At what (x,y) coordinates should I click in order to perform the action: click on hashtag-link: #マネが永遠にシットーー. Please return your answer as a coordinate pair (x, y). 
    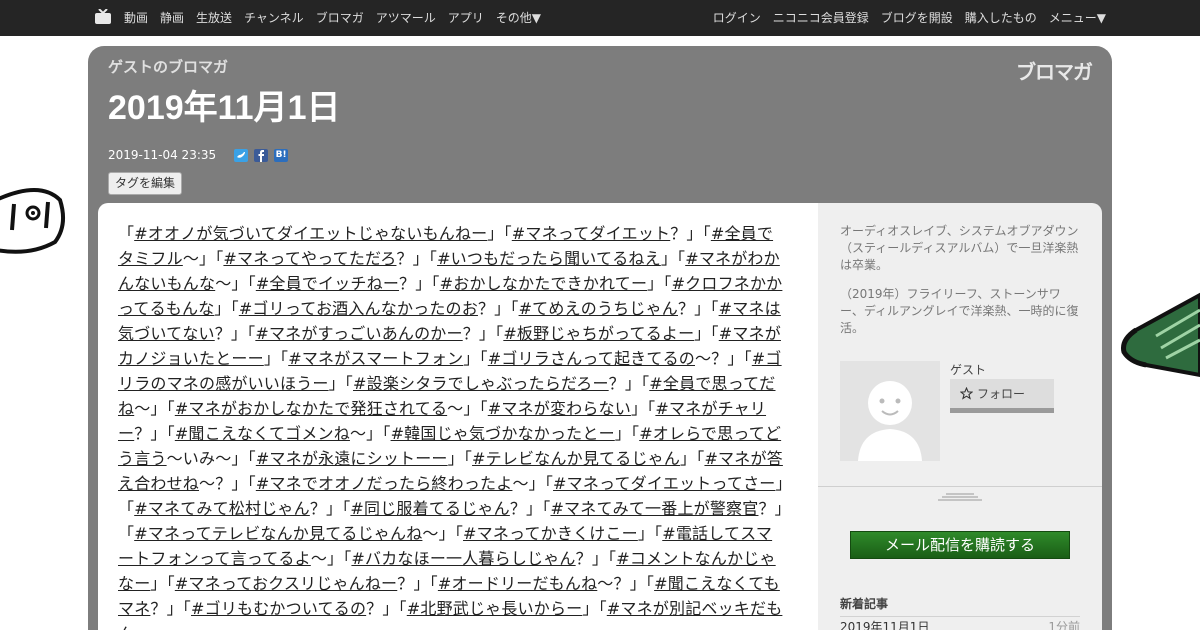
    Looking at the image, I should click on (352, 458).